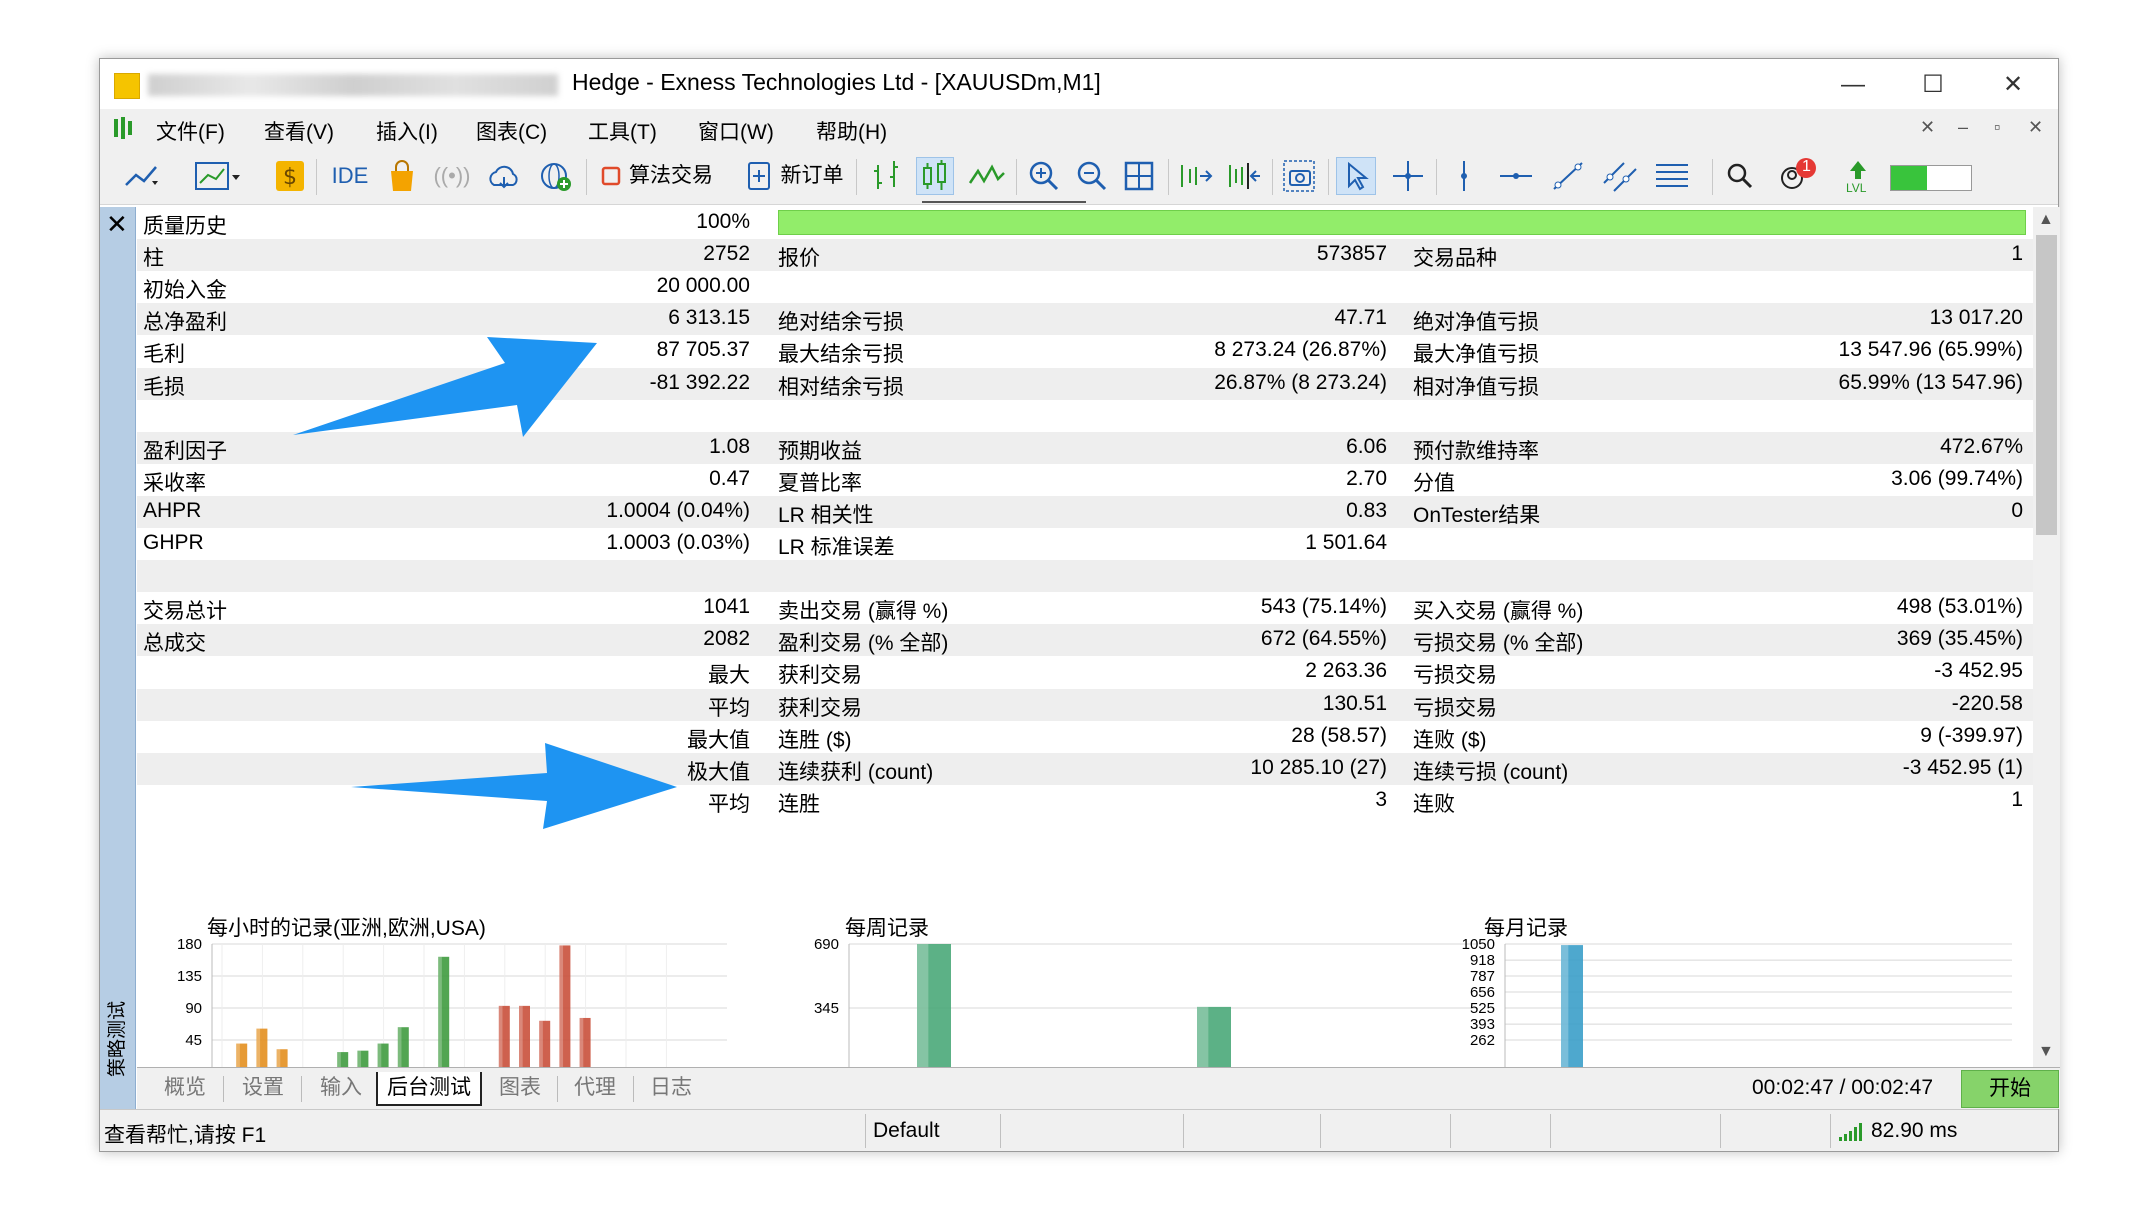 The image size is (2155, 1212). Describe the element at coordinates (759, 176) in the screenshot. I see `new-order-icon` at that location.